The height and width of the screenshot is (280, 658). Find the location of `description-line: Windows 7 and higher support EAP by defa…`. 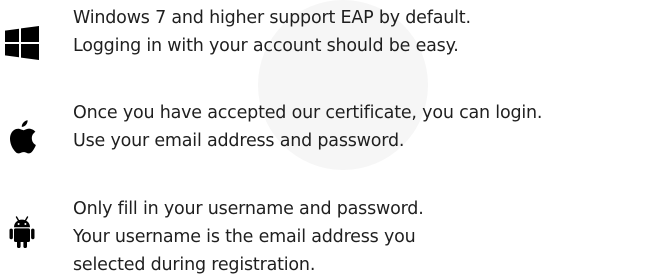

description-line: Windows 7 and higher support EAP by defa… is located at coordinates (272, 18).